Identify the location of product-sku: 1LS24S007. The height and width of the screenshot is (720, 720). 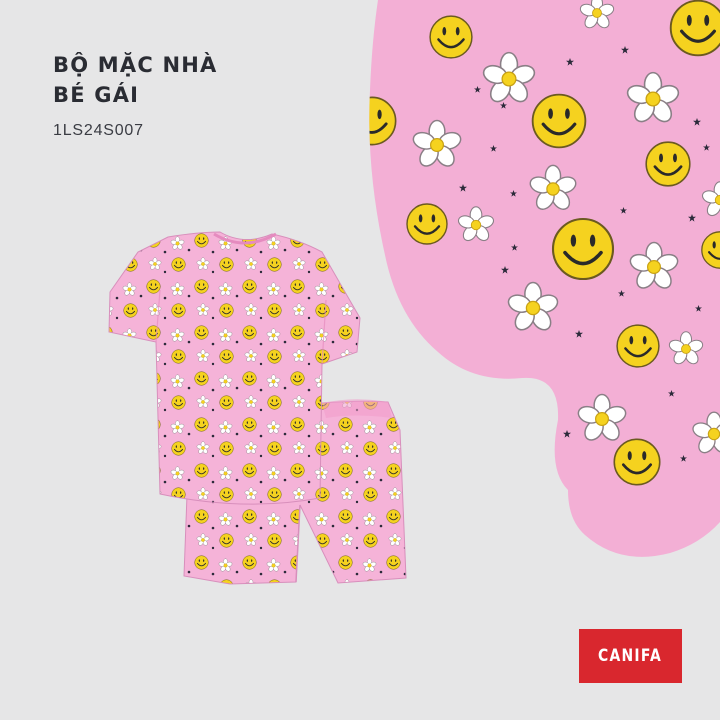
(98, 130).